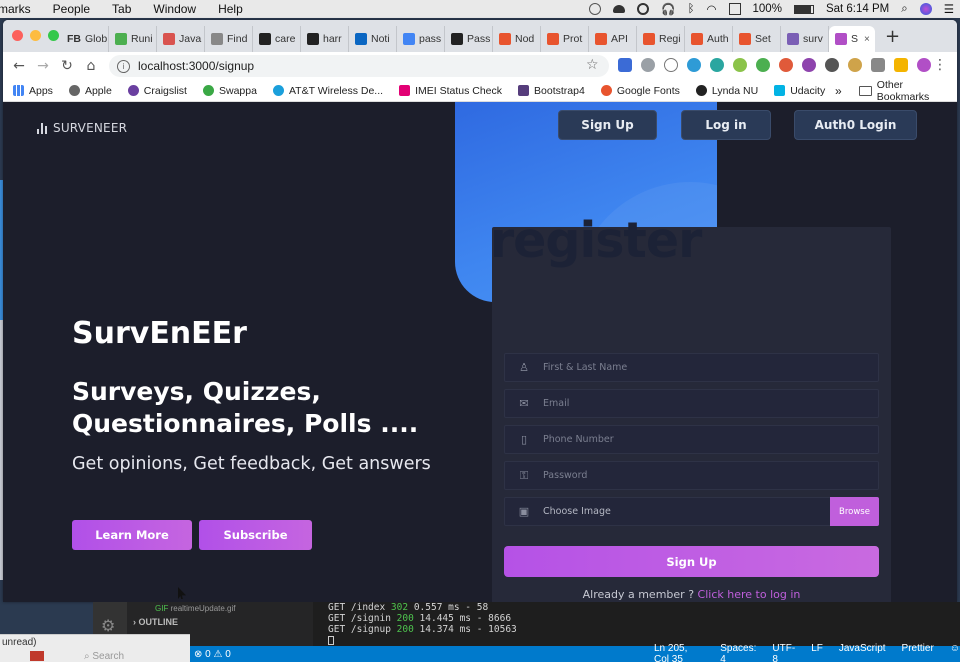  Describe the element at coordinates (757, 39) in the screenshot. I see `tab: Set` at that location.